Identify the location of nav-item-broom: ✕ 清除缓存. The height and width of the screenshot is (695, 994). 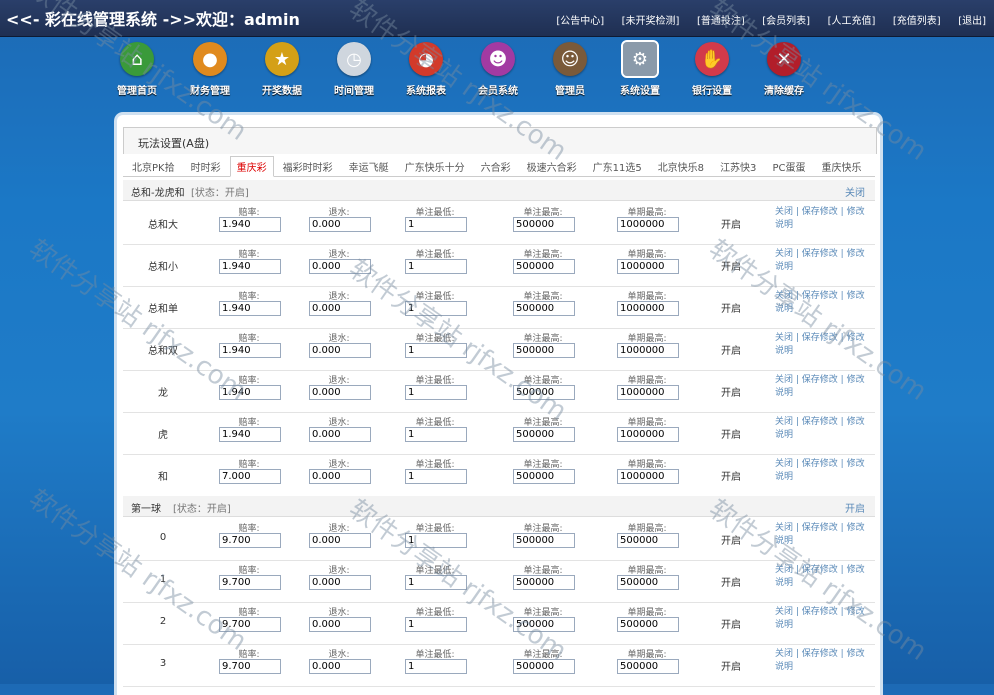
(784, 69).